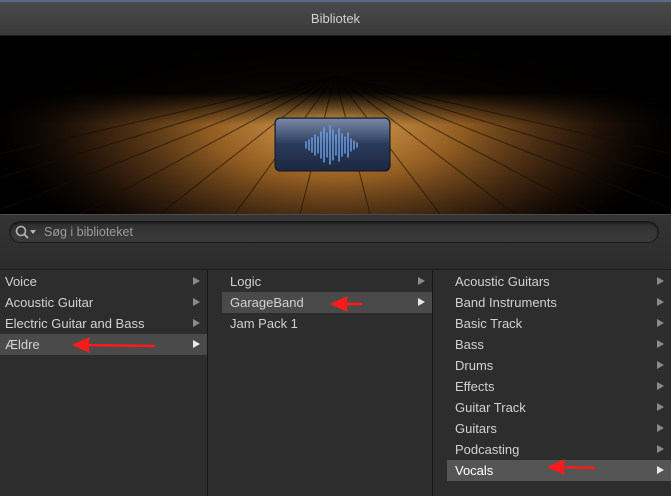 The width and height of the screenshot is (671, 496). I want to click on window-title: Bibliotek, so click(335, 18).